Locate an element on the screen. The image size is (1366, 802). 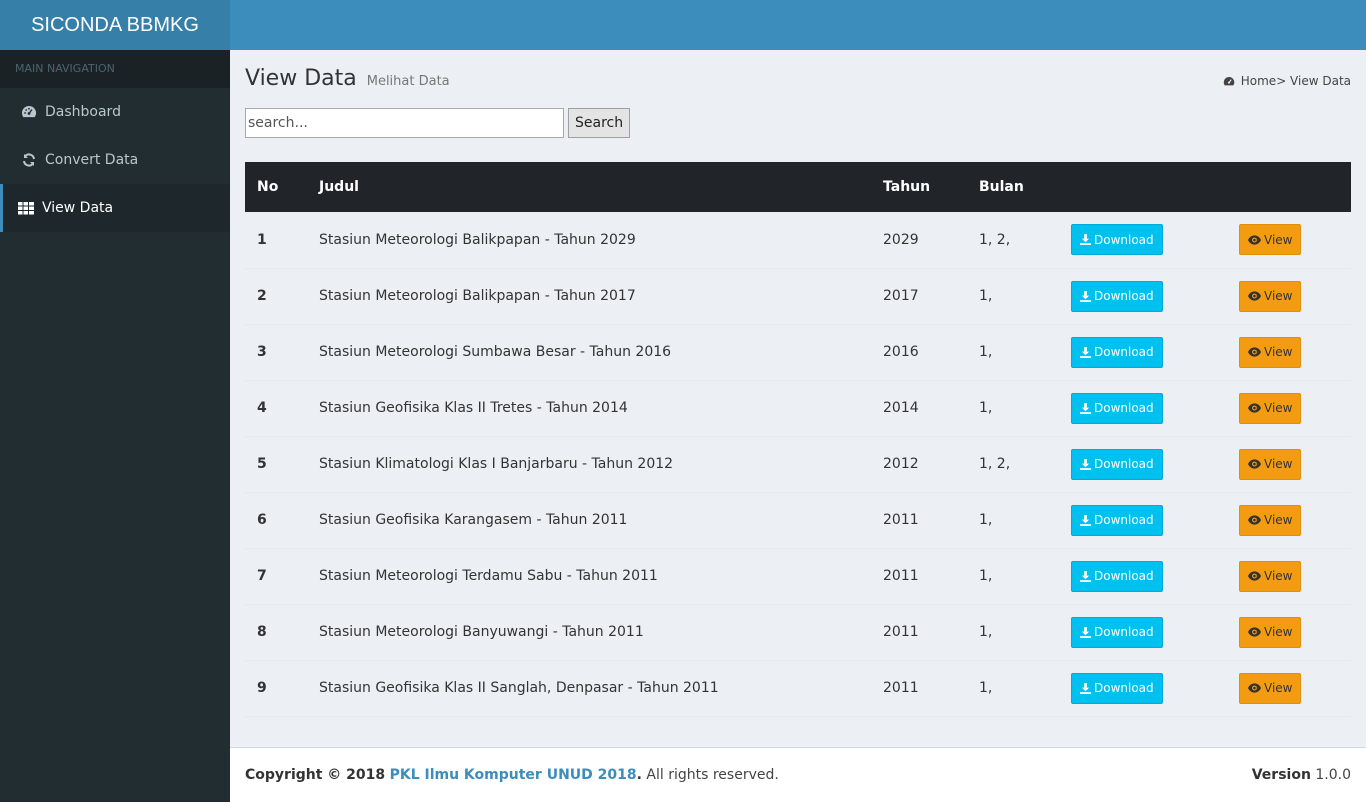
cell-tahun: 2014 is located at coordinates (901, 408).